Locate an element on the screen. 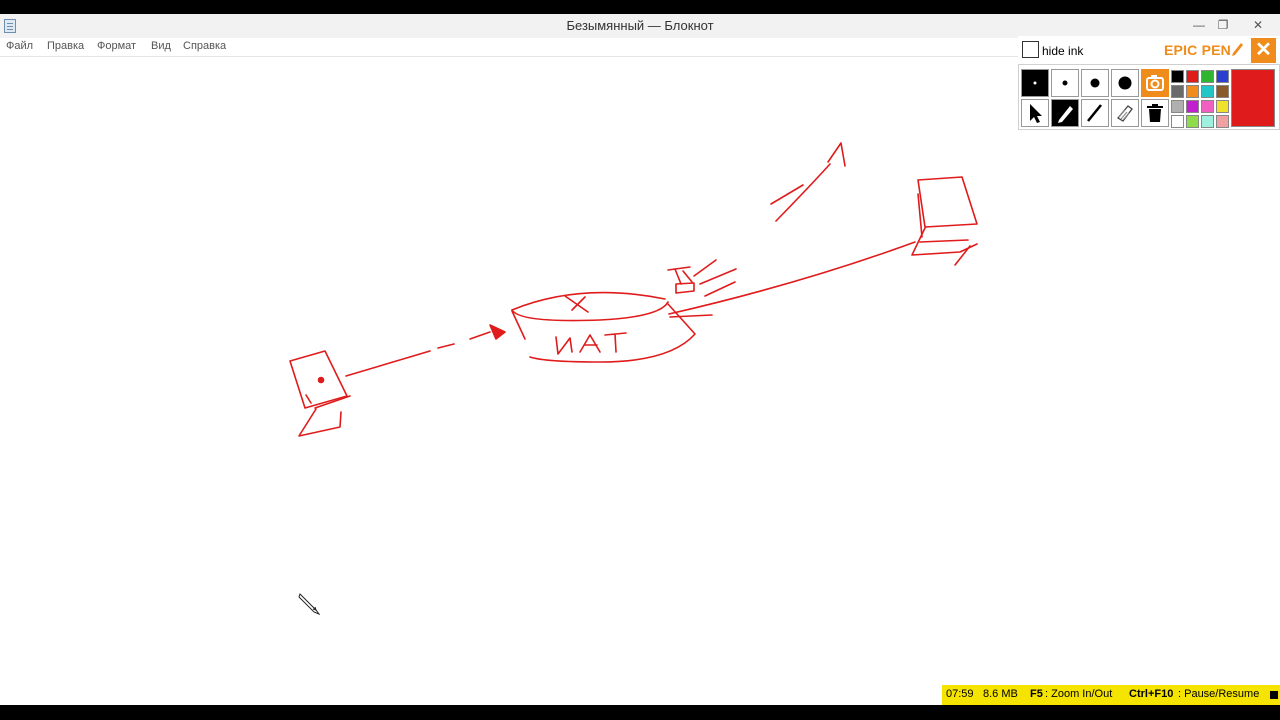 Image resolution: width=1280 pixels, height=720 pixels. trash-icon is located at coordinates (1155, 113).